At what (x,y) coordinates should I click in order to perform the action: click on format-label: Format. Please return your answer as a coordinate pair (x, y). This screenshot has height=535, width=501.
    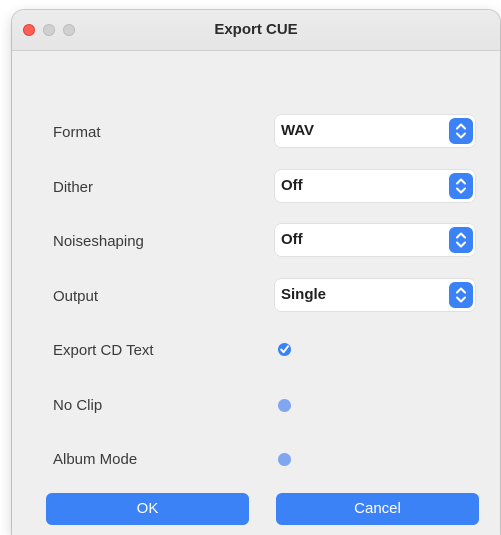
    Looking at the image, I should click on (77, 132).